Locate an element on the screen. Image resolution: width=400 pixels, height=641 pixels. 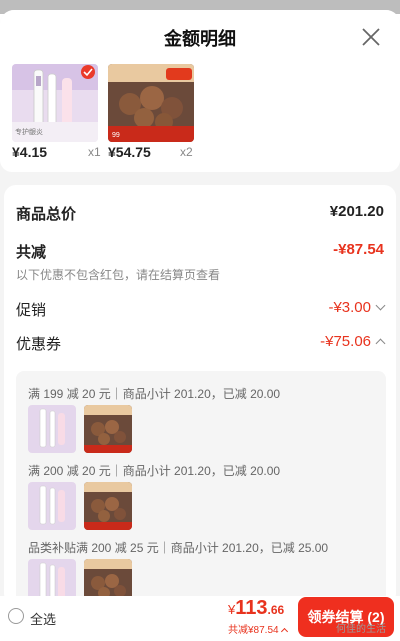
coupon-line: 品类补贴满 200 减 25 元｜商品小计 201.20，已减 25.00 is located at coordinates (178, 548).